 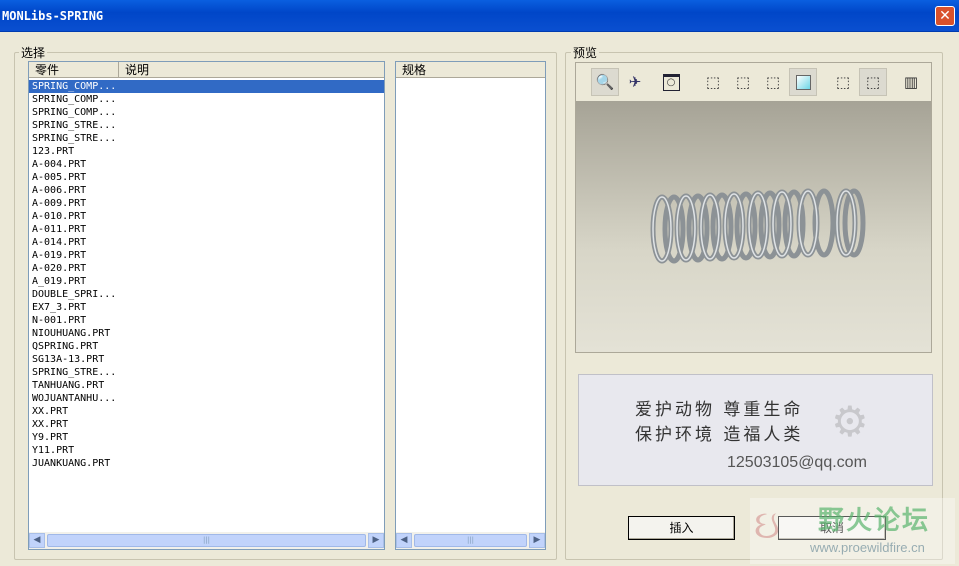 What do you see at coordinates (843, 82) in the screenshot?
I see `perspective-icon: ⬚` at bounding box center [843, 82].